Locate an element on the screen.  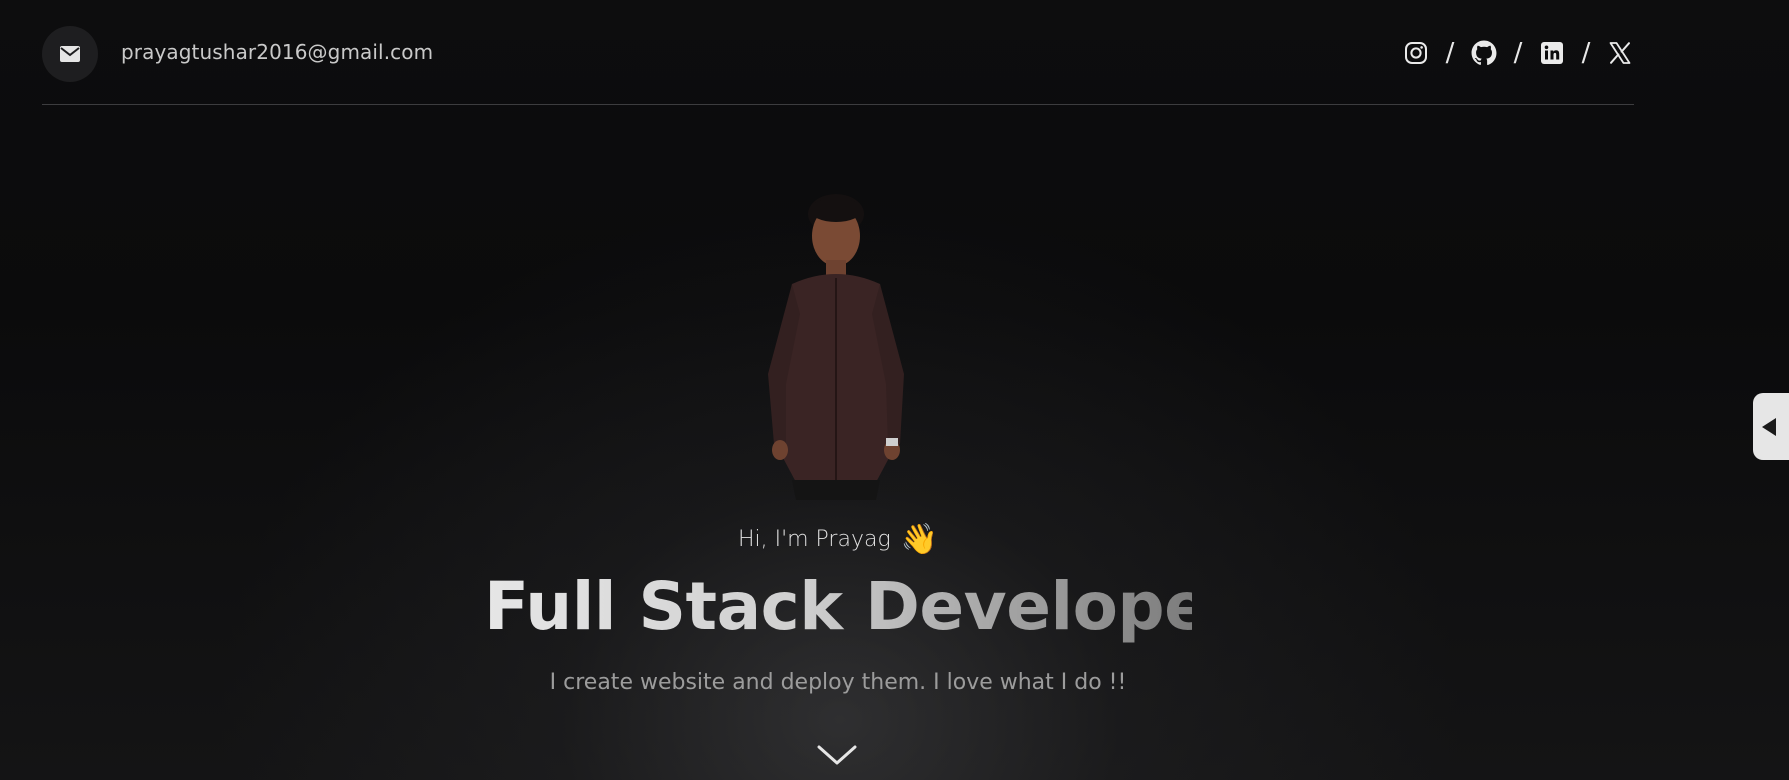
email-link: prayagtushar2016@gmail.com is located at coordinates (277, 52).